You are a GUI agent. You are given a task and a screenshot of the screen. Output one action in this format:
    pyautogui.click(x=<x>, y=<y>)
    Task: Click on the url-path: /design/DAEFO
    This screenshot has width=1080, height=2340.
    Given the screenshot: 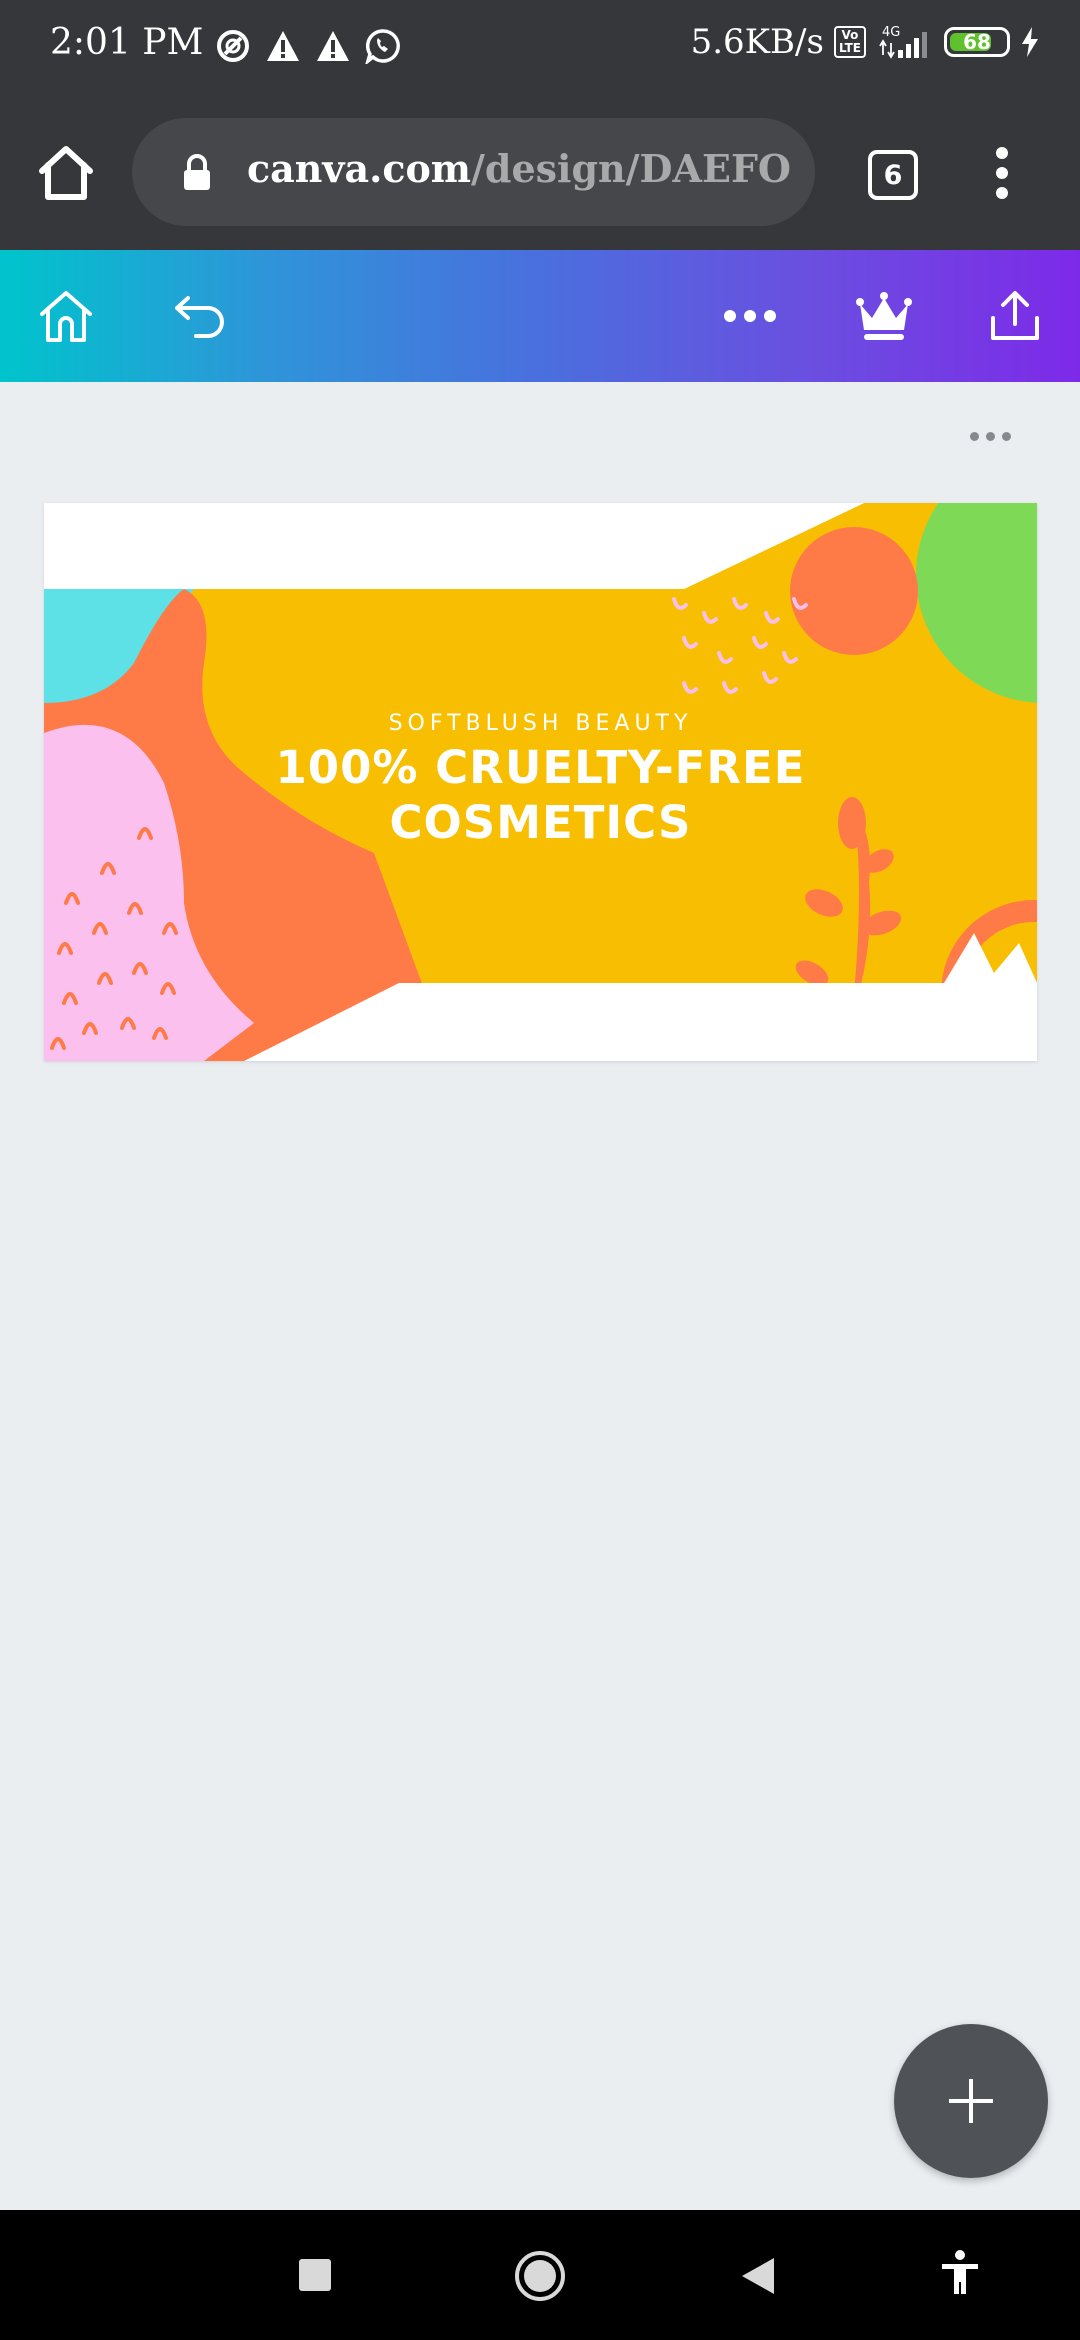 What is the action you would take?
    pyautogui.click(x=631, y=168)
    